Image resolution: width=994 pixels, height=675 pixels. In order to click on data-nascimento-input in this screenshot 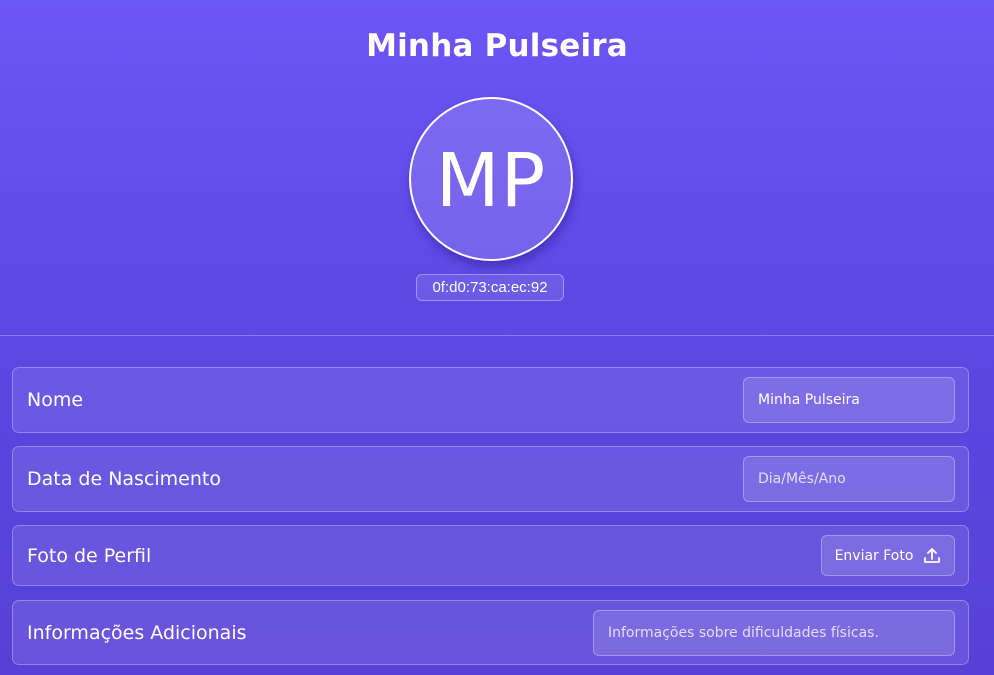, I will do `click(849, 479)`.